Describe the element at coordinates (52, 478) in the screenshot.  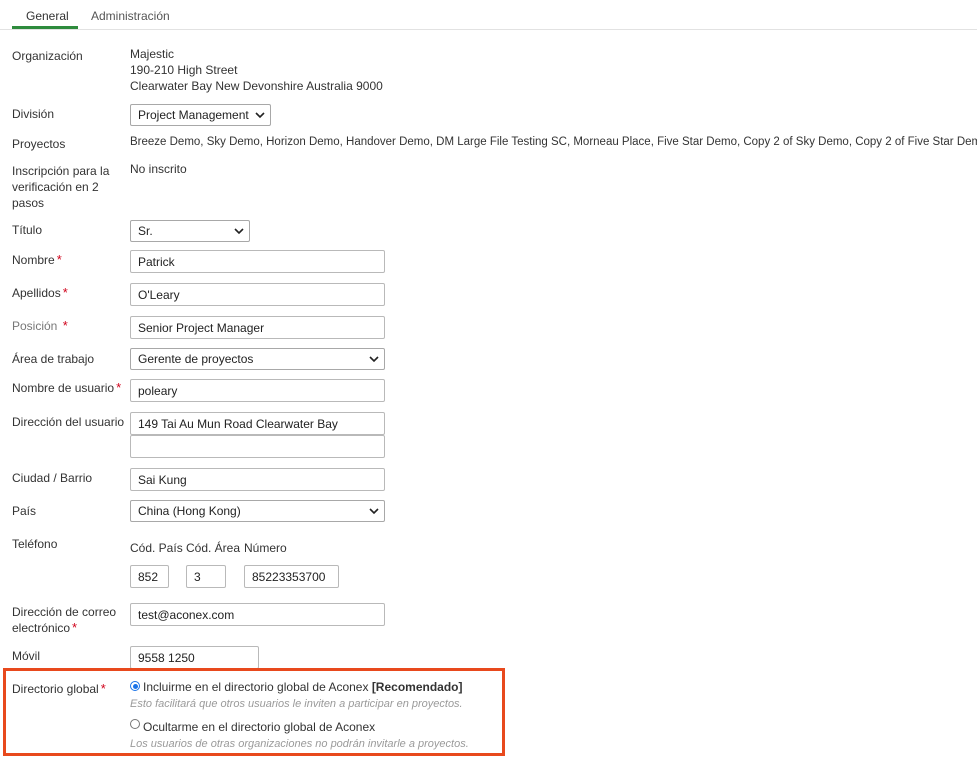
I see `city-label: Ciudad / Barrio` at that location.